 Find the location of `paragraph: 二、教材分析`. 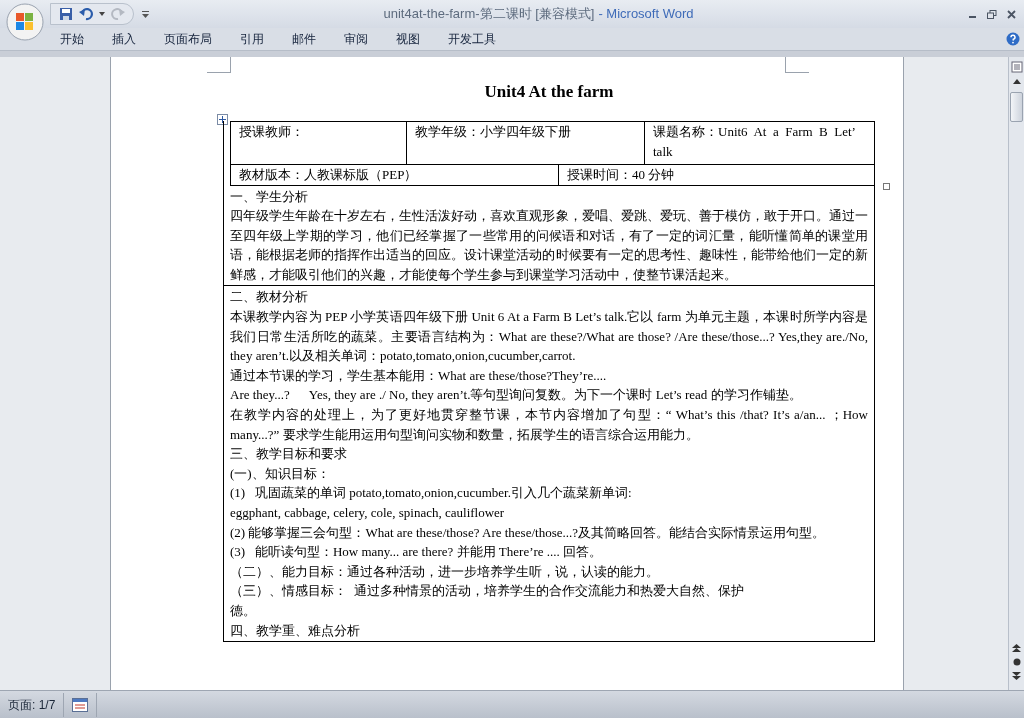

paragraph: 二、教材分析 is located at coordinates (269, 297).